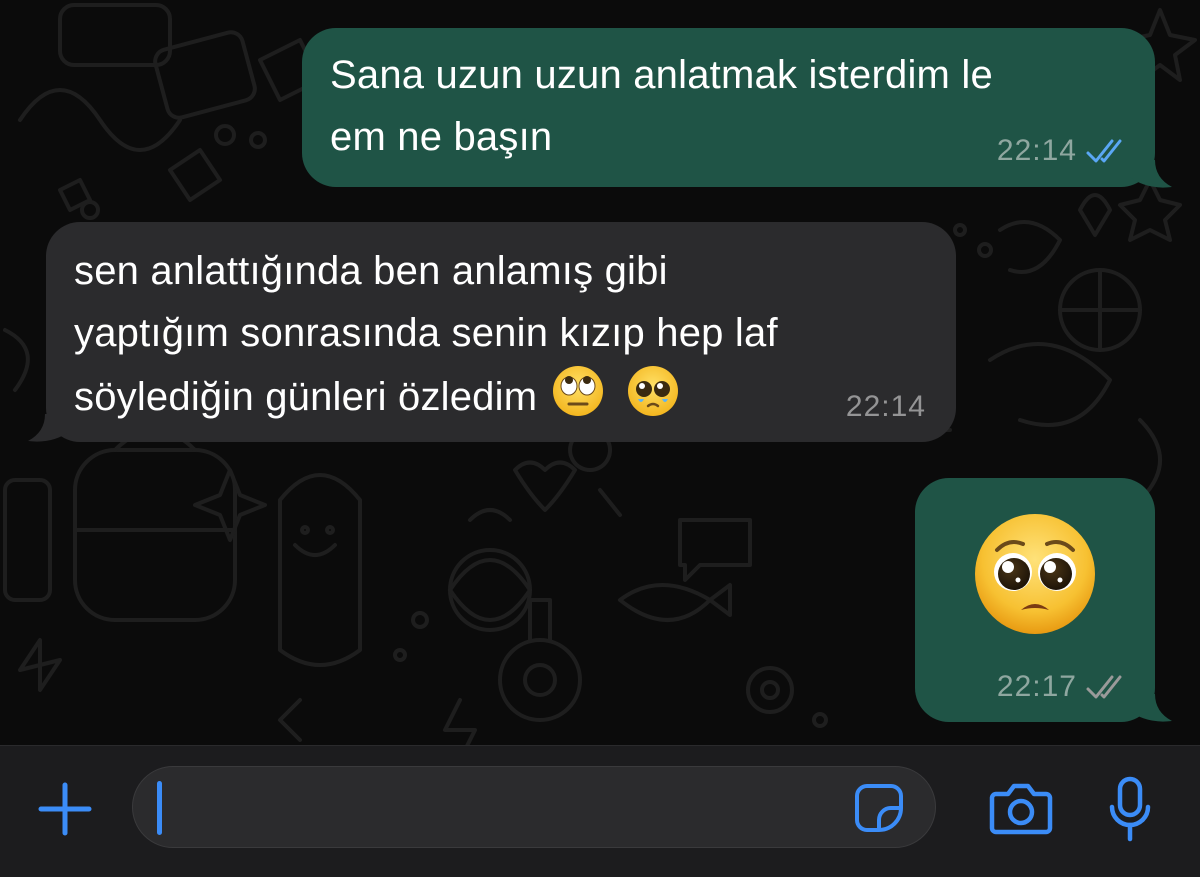  I want to click on message-bubble-outgoing-emoji: 22:17, so click(1035, 600).